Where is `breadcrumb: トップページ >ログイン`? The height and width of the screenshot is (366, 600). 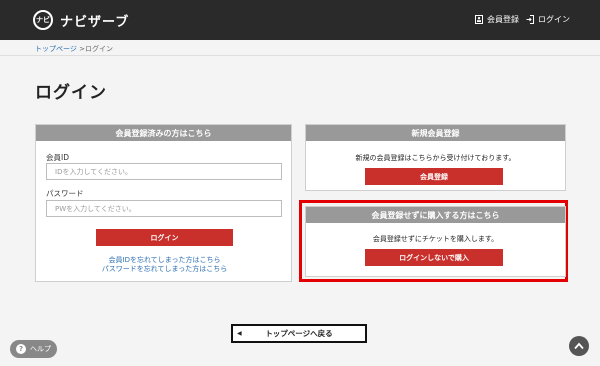
breadcrumb: トップページ >ログイン is located at coordinates (74, 49).